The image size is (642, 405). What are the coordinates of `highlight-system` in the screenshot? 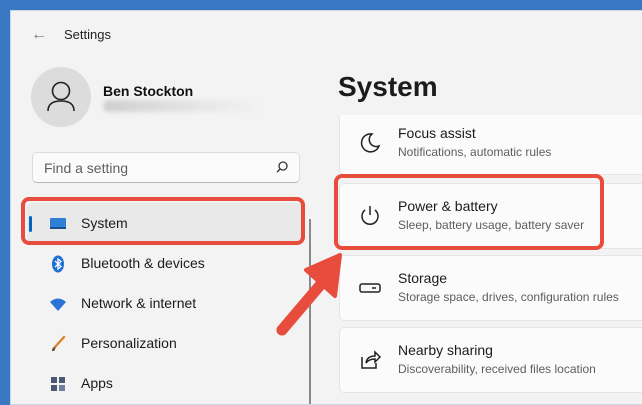 It's located at (163, 221).